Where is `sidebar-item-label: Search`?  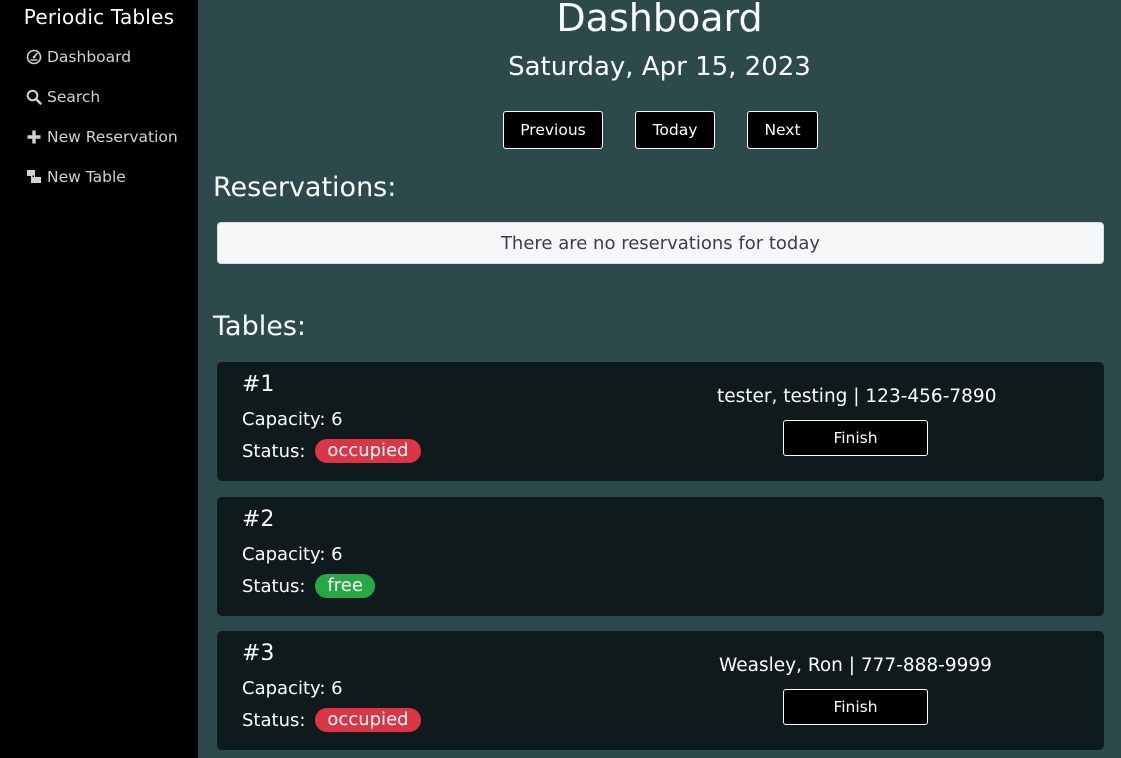
sidebar-item-label: Search is located at coordinates (74, 97).